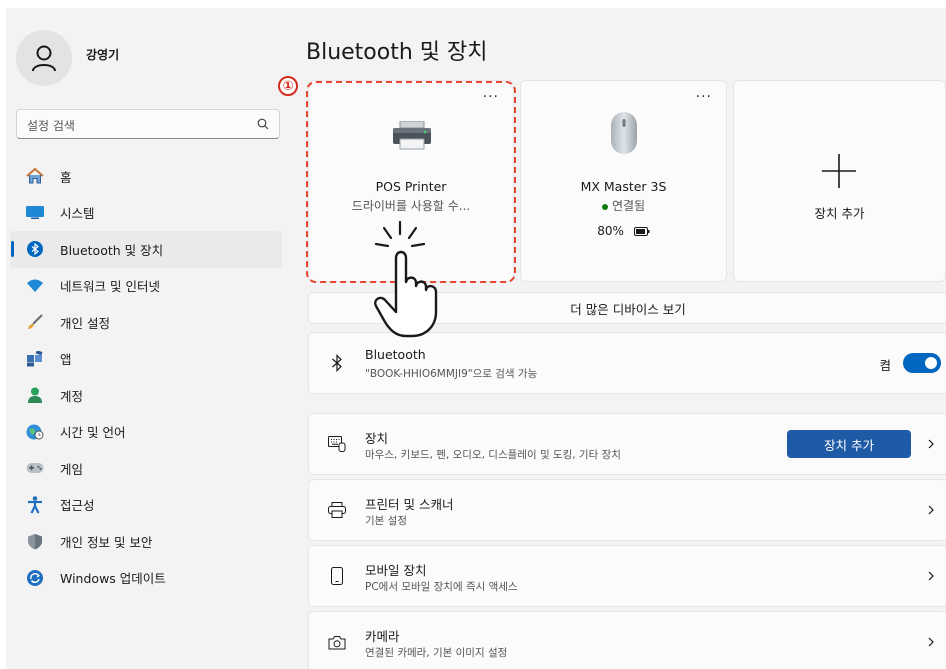 The width and height of the screenshot is (946, 669). Describe the element at coordinates (337, 363) in the screenshot. I see `bluetooth-symbol-icon` at that location.